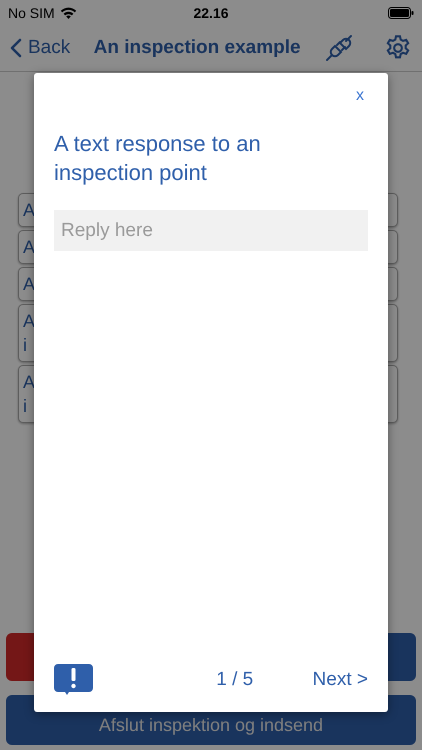 The height and width of the screenshot is (750, 422). Describe the element at coordinates (211, 12) in the screenshot. I see `clock-time: 22.16` at that location.